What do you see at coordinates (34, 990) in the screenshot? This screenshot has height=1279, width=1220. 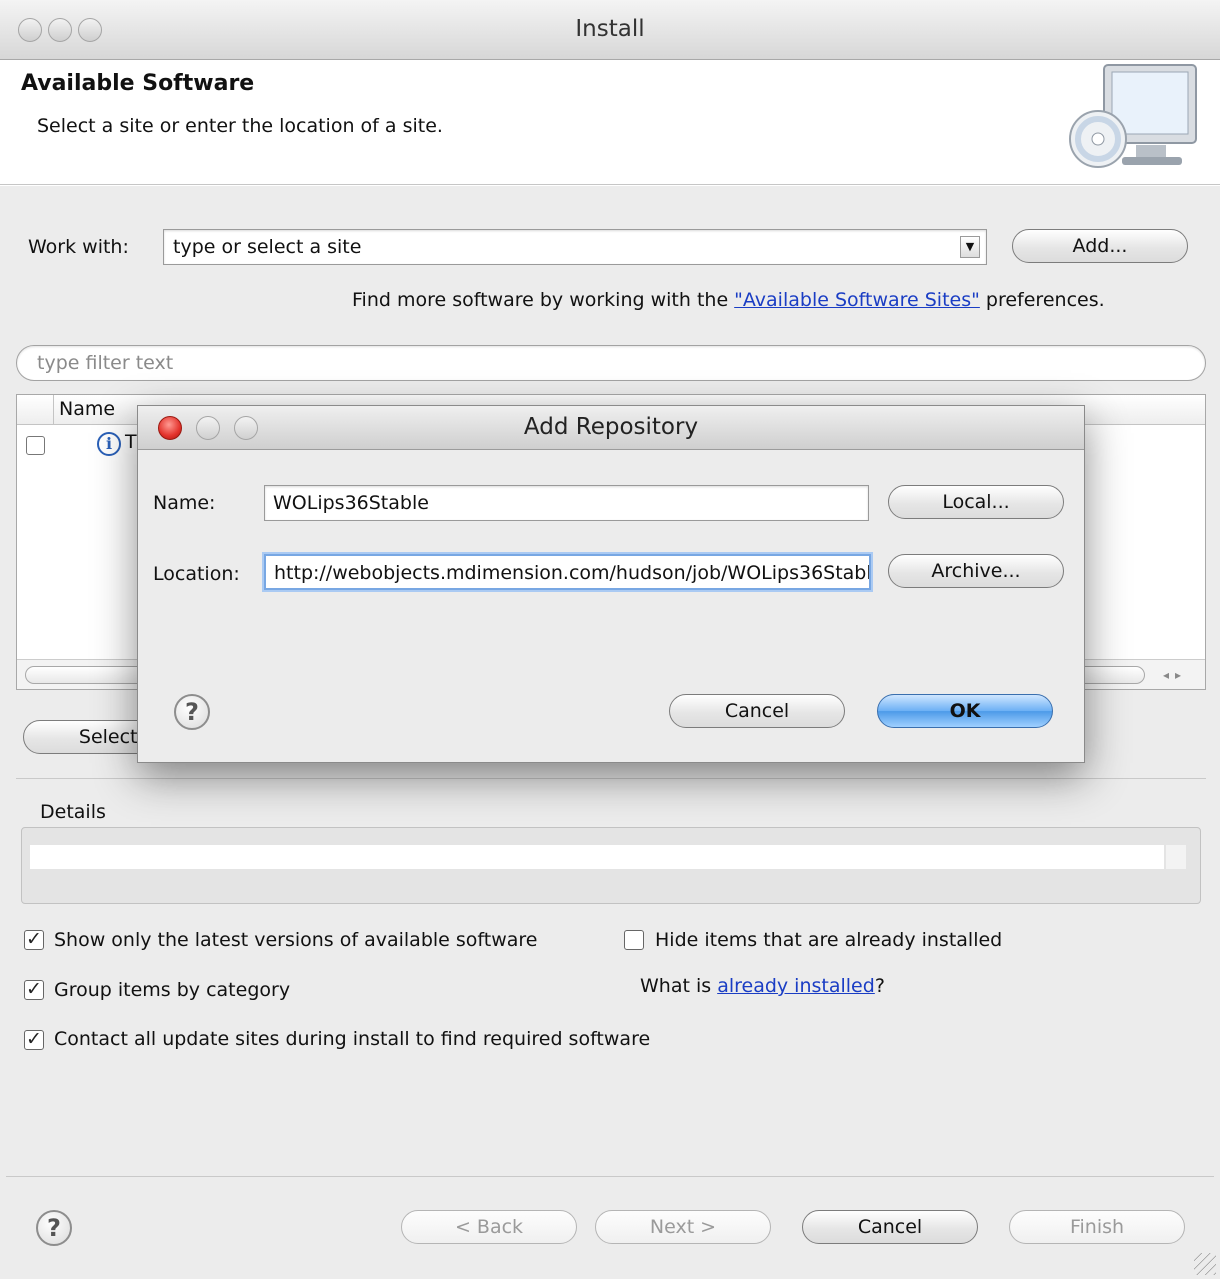 I see `group-by-category-checkbox: ✓` at bounding box center [34, 990].